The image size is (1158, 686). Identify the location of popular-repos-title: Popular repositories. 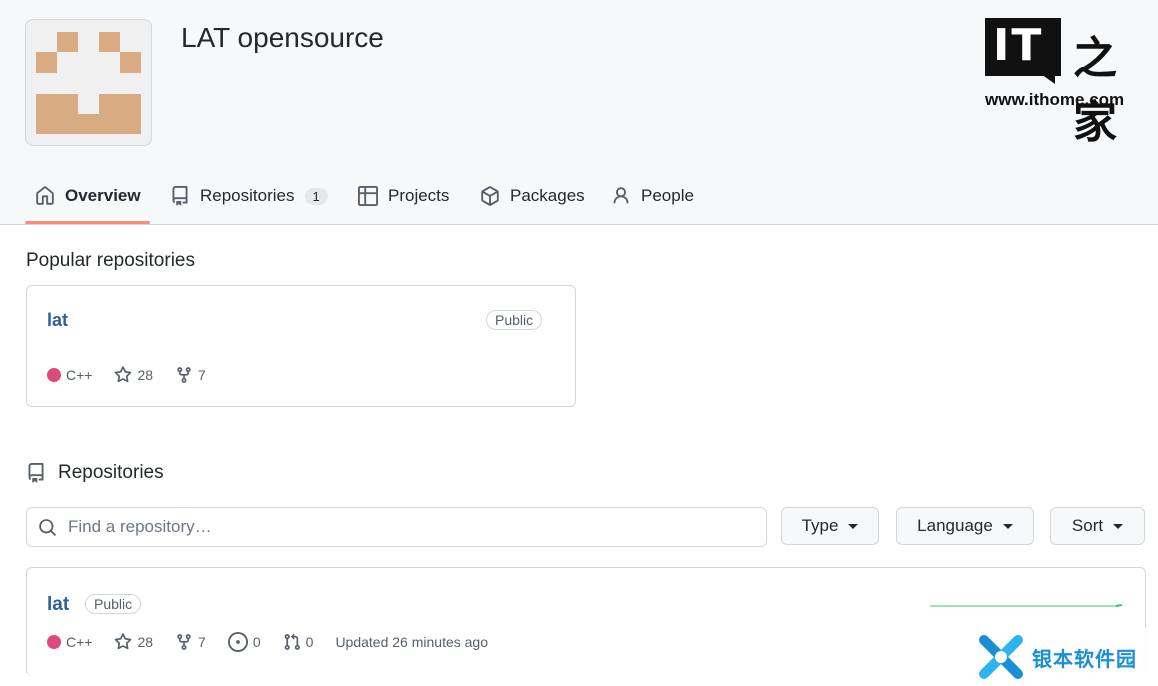
(110, 260).